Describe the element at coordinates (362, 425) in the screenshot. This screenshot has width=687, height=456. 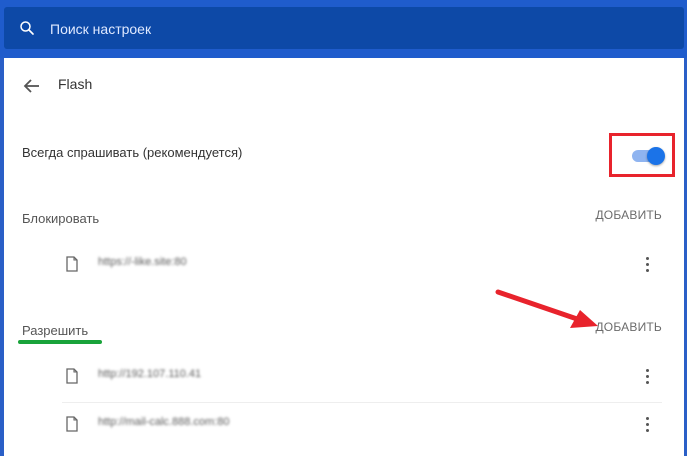
I see `allow-site-row: http://mail-calc.888.com:80` at that location.